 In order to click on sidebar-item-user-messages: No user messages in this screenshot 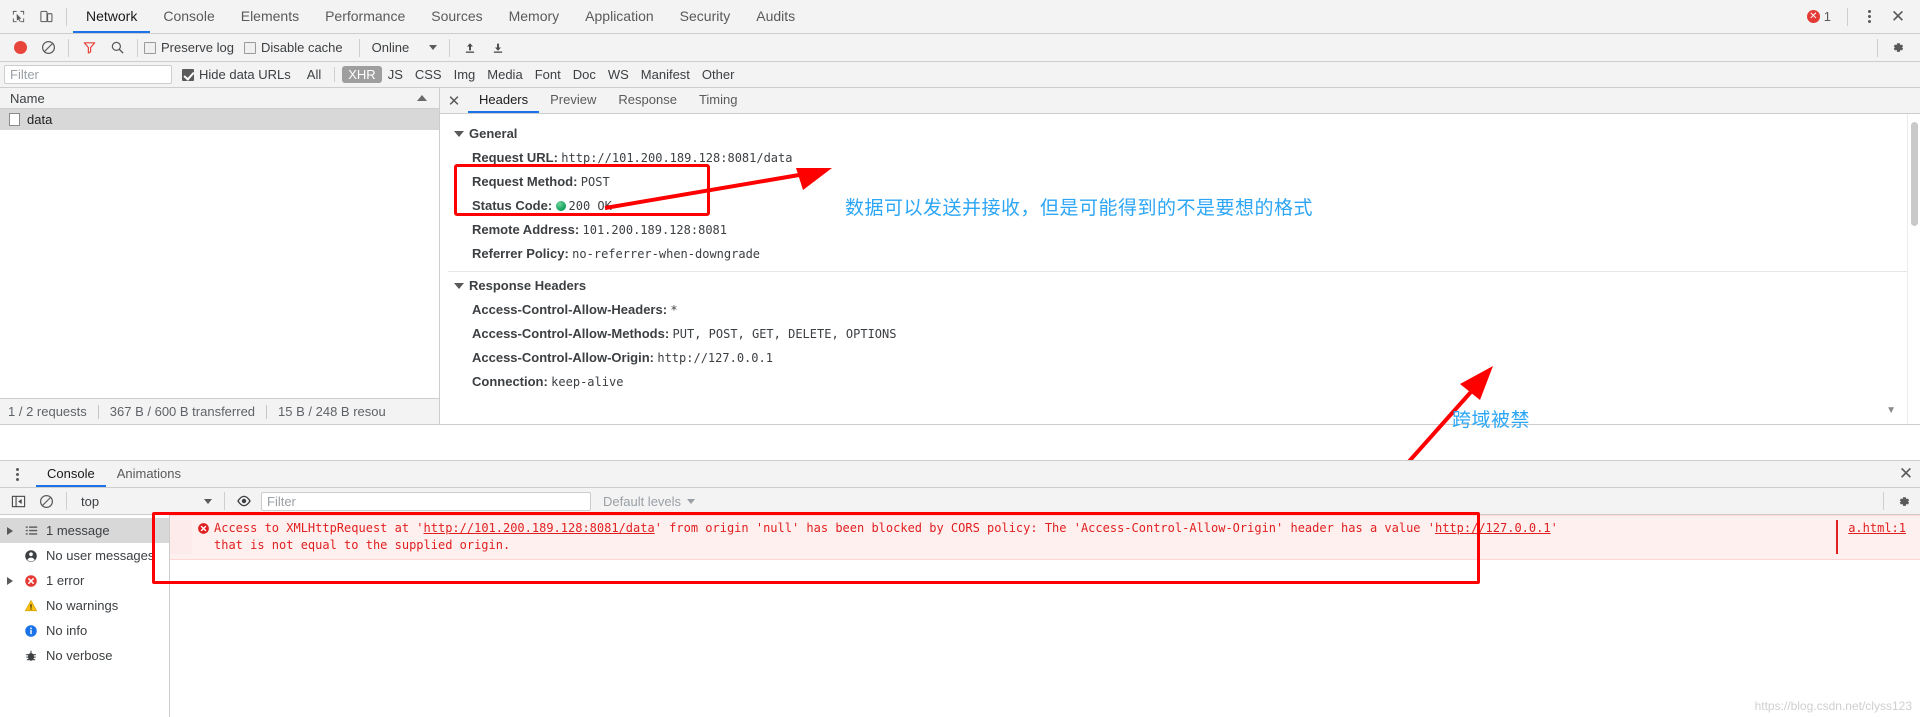, I will do `click(84, 555)`.